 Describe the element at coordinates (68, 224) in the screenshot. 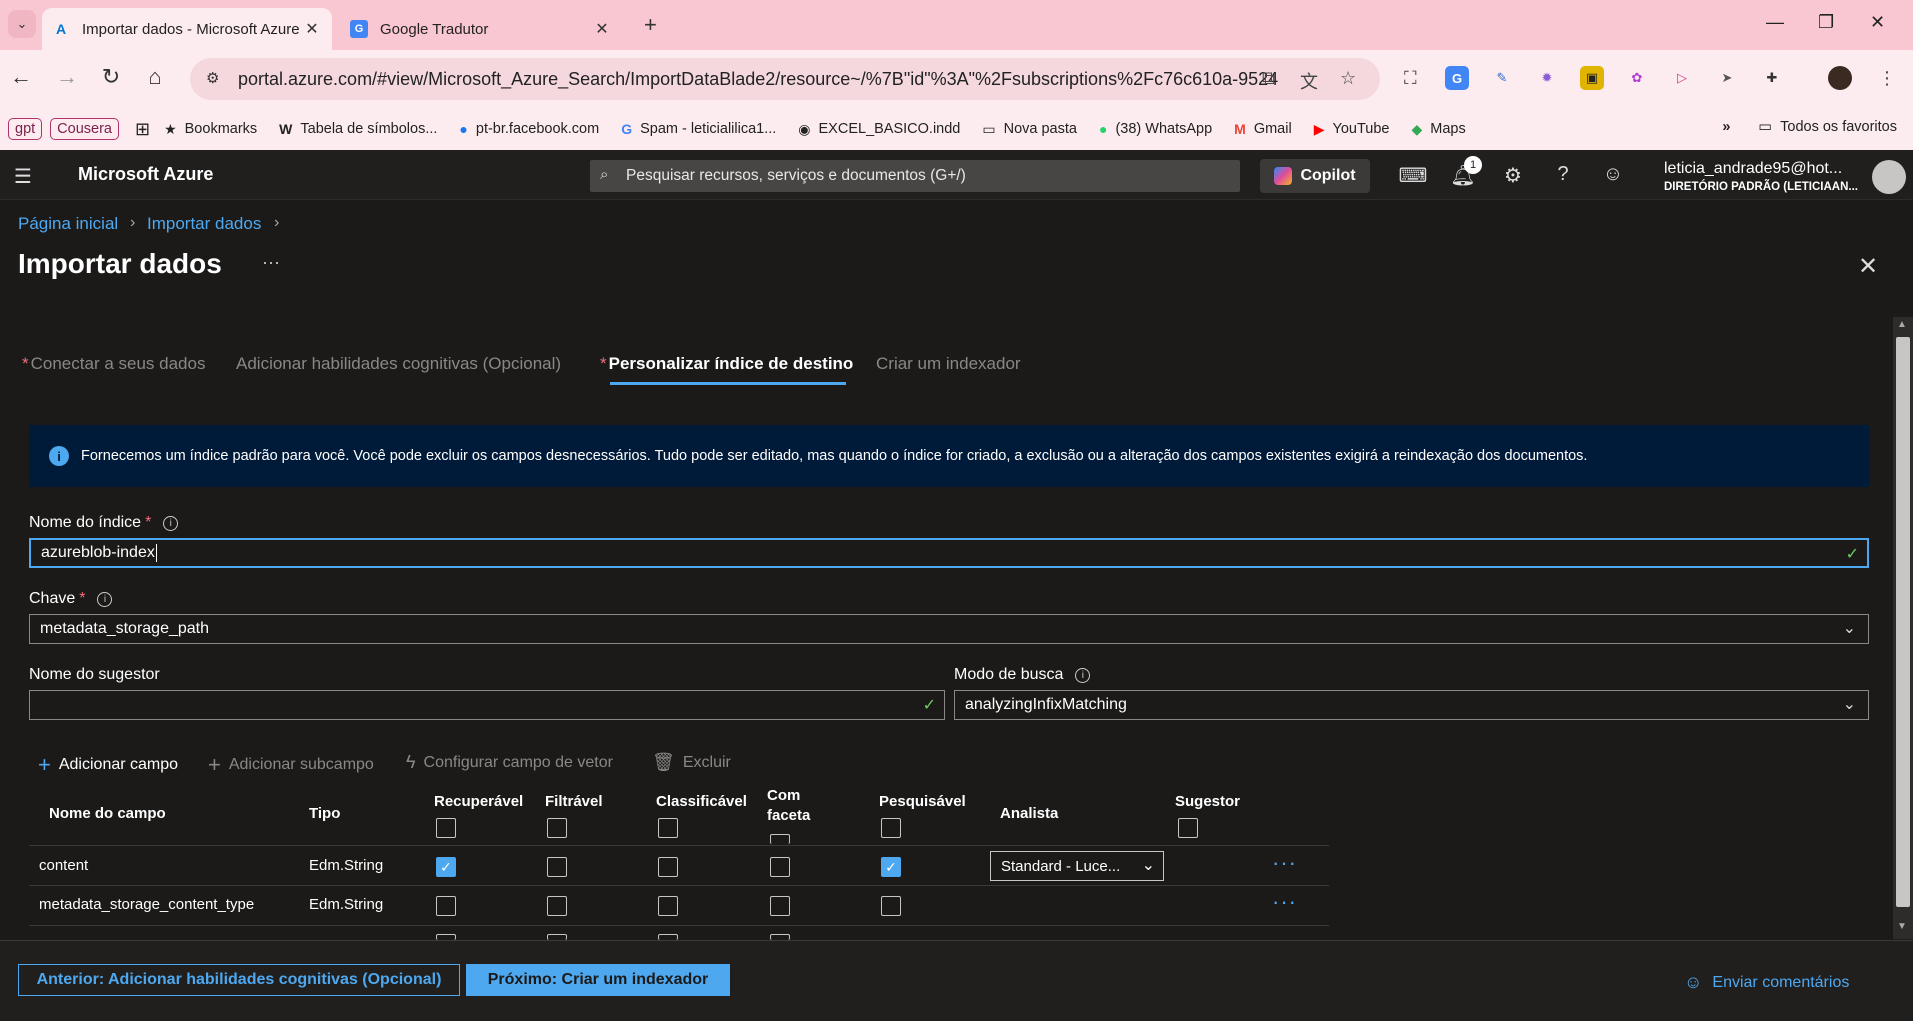

I see `breadcrumb-home: Página inicial` at that location.